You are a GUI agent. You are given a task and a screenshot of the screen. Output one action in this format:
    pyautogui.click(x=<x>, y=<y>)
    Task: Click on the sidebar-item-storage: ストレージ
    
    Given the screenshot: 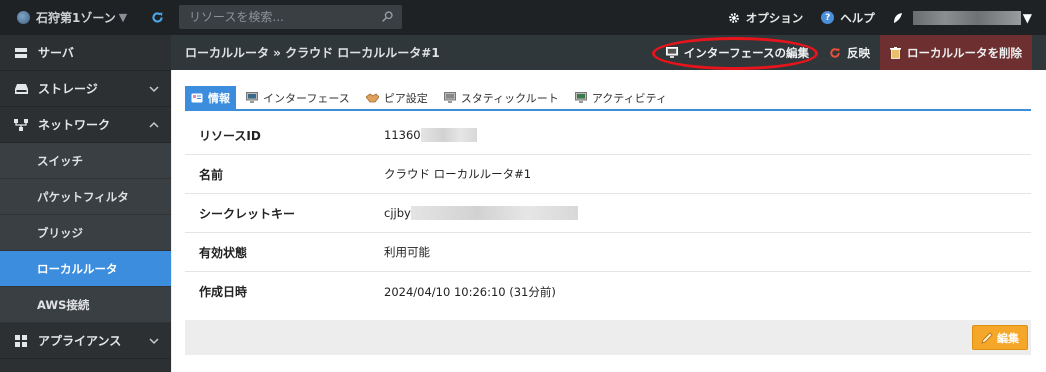 What is the action you would take?
    pyautogui.click(x=85, y=89)
    